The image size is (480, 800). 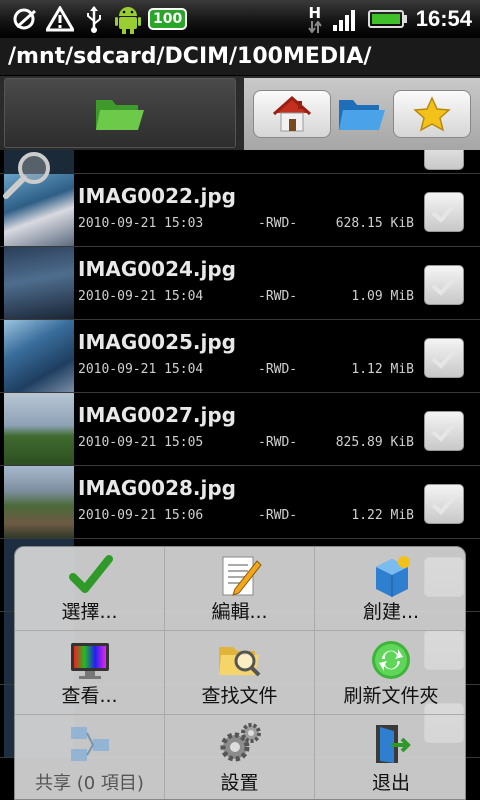 I want to click on file-size: 825.89 KiB, so click(x=374, y=442).